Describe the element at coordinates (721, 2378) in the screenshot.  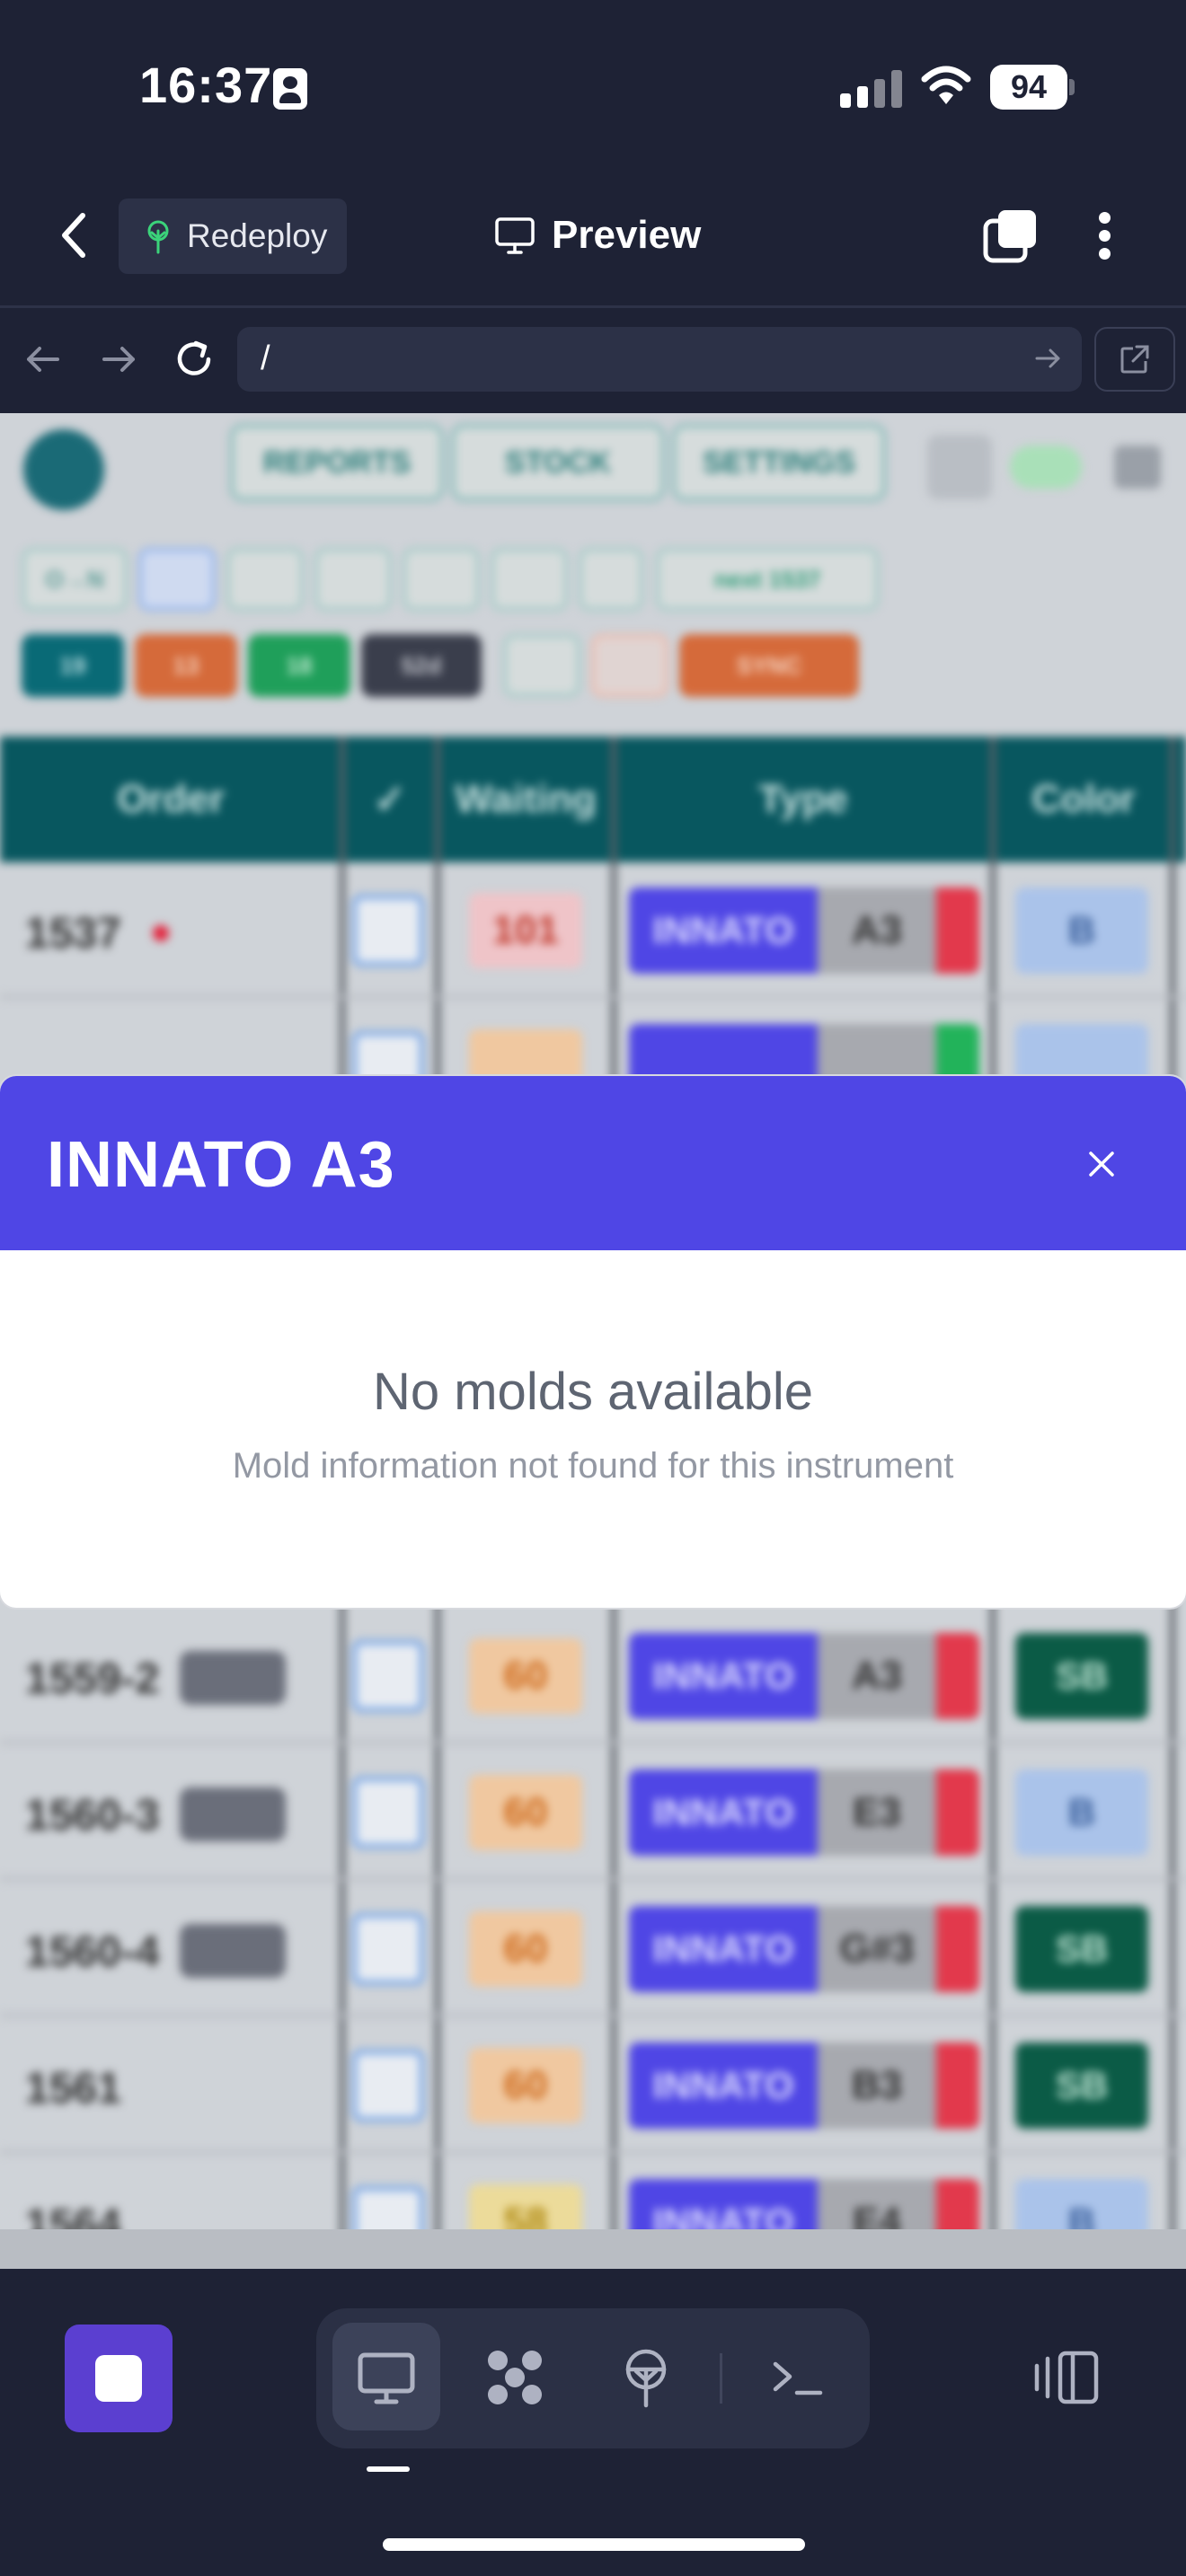
I see `switcher-separator` at that location.